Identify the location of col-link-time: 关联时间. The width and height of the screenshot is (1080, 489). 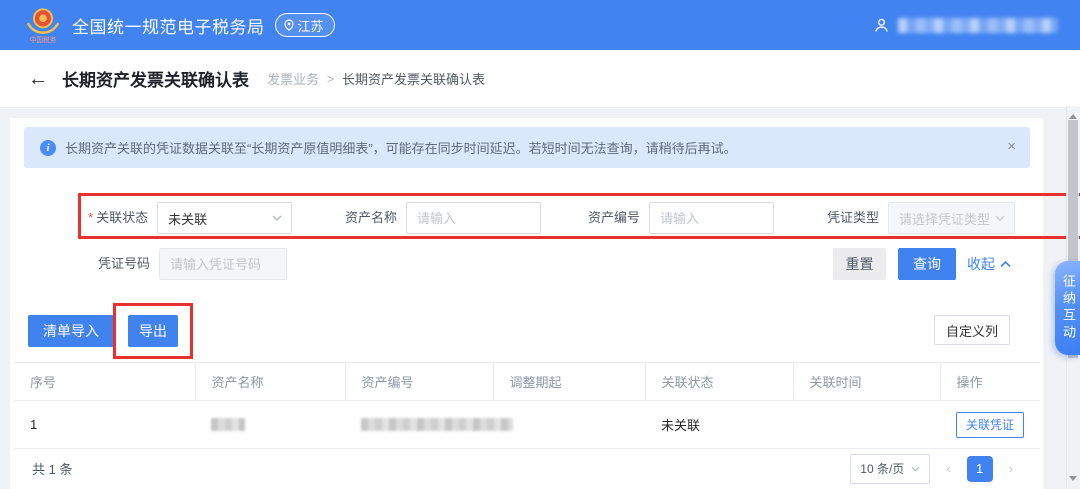
(867, 381).